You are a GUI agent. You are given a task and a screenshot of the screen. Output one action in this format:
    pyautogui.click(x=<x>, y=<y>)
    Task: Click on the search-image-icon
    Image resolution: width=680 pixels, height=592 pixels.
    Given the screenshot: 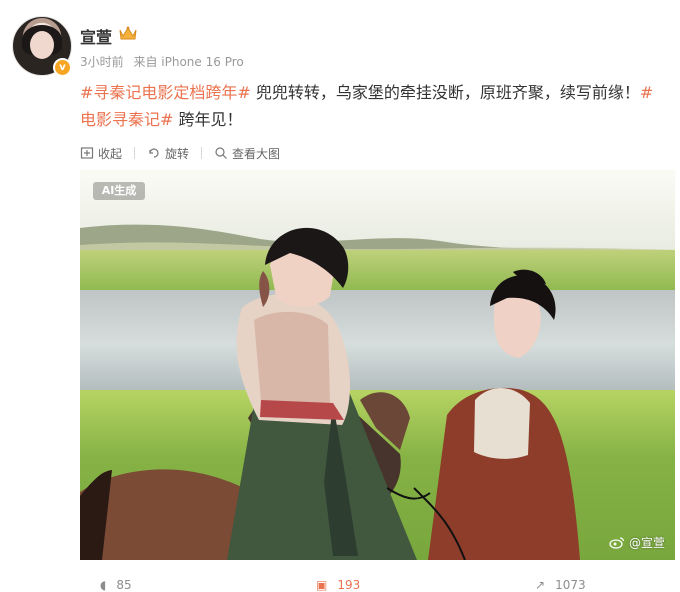 What is the action you would take?
    pyautogui.click(x=221, y=153)
    